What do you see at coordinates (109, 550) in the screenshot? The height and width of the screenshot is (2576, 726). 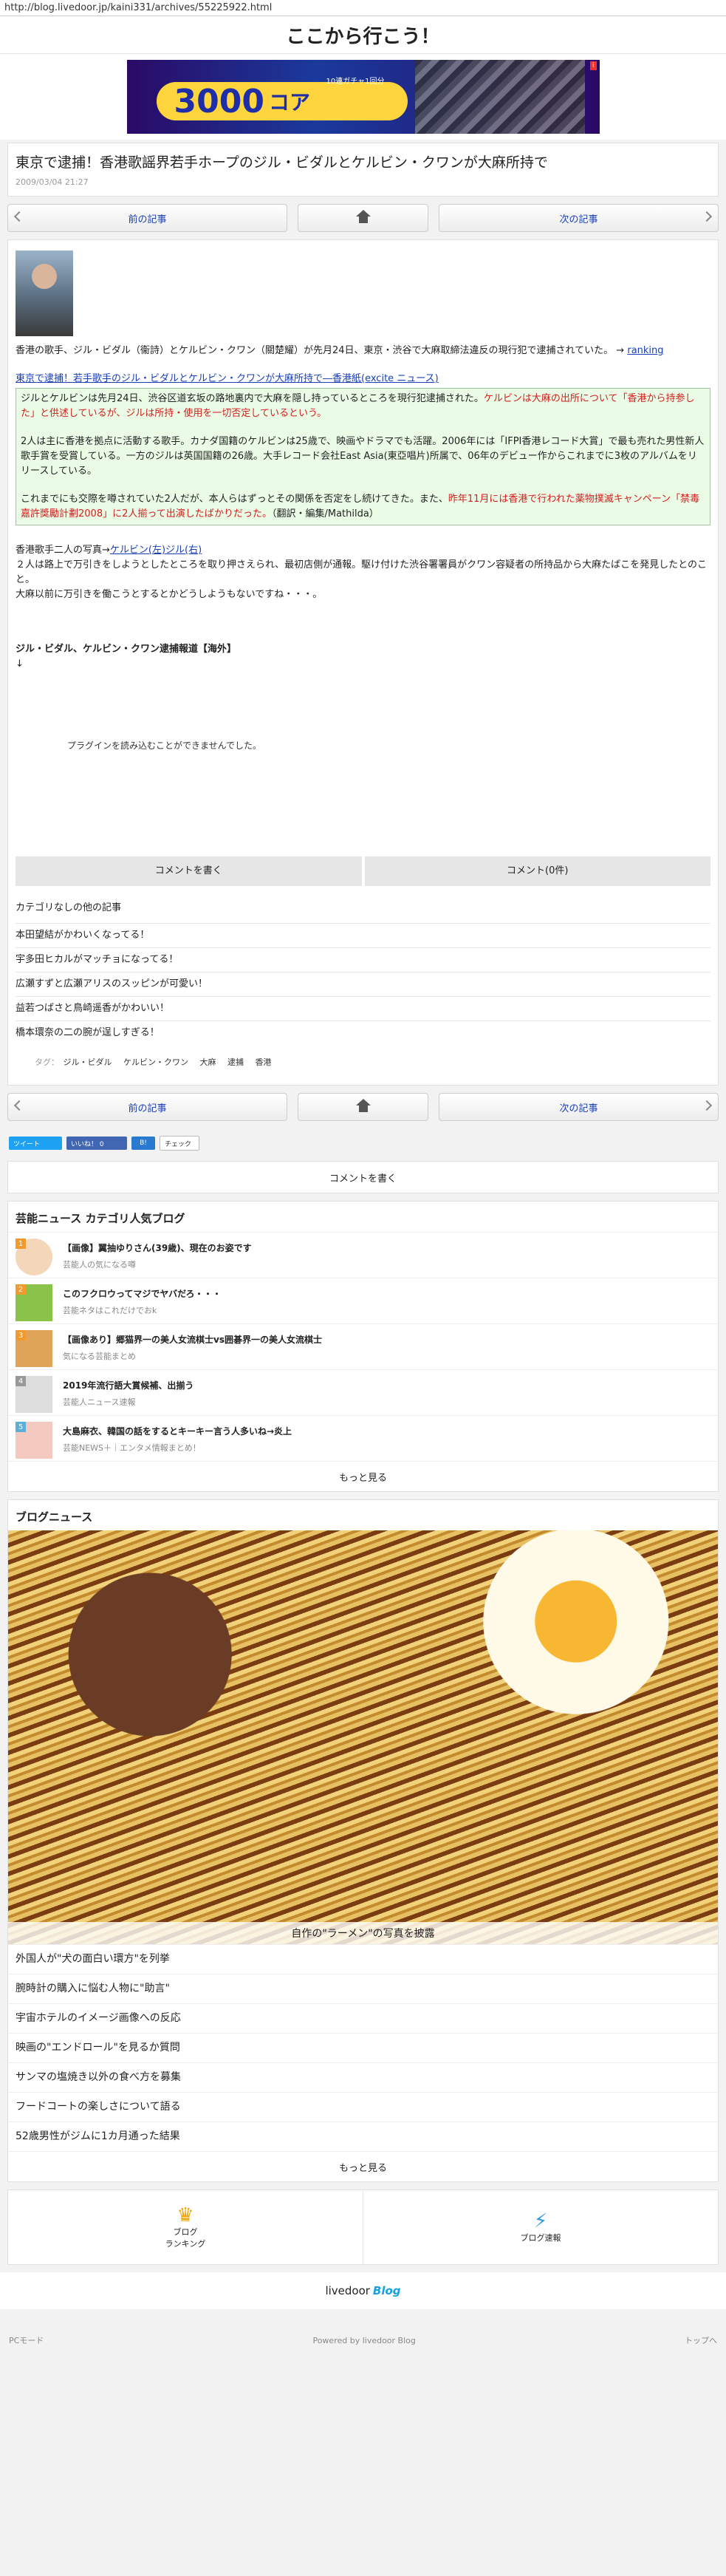 I see `photo-link-line: 香港歌手二人の写真→ケルビン(左)ジル(右)` at bounding box center [109, 550].